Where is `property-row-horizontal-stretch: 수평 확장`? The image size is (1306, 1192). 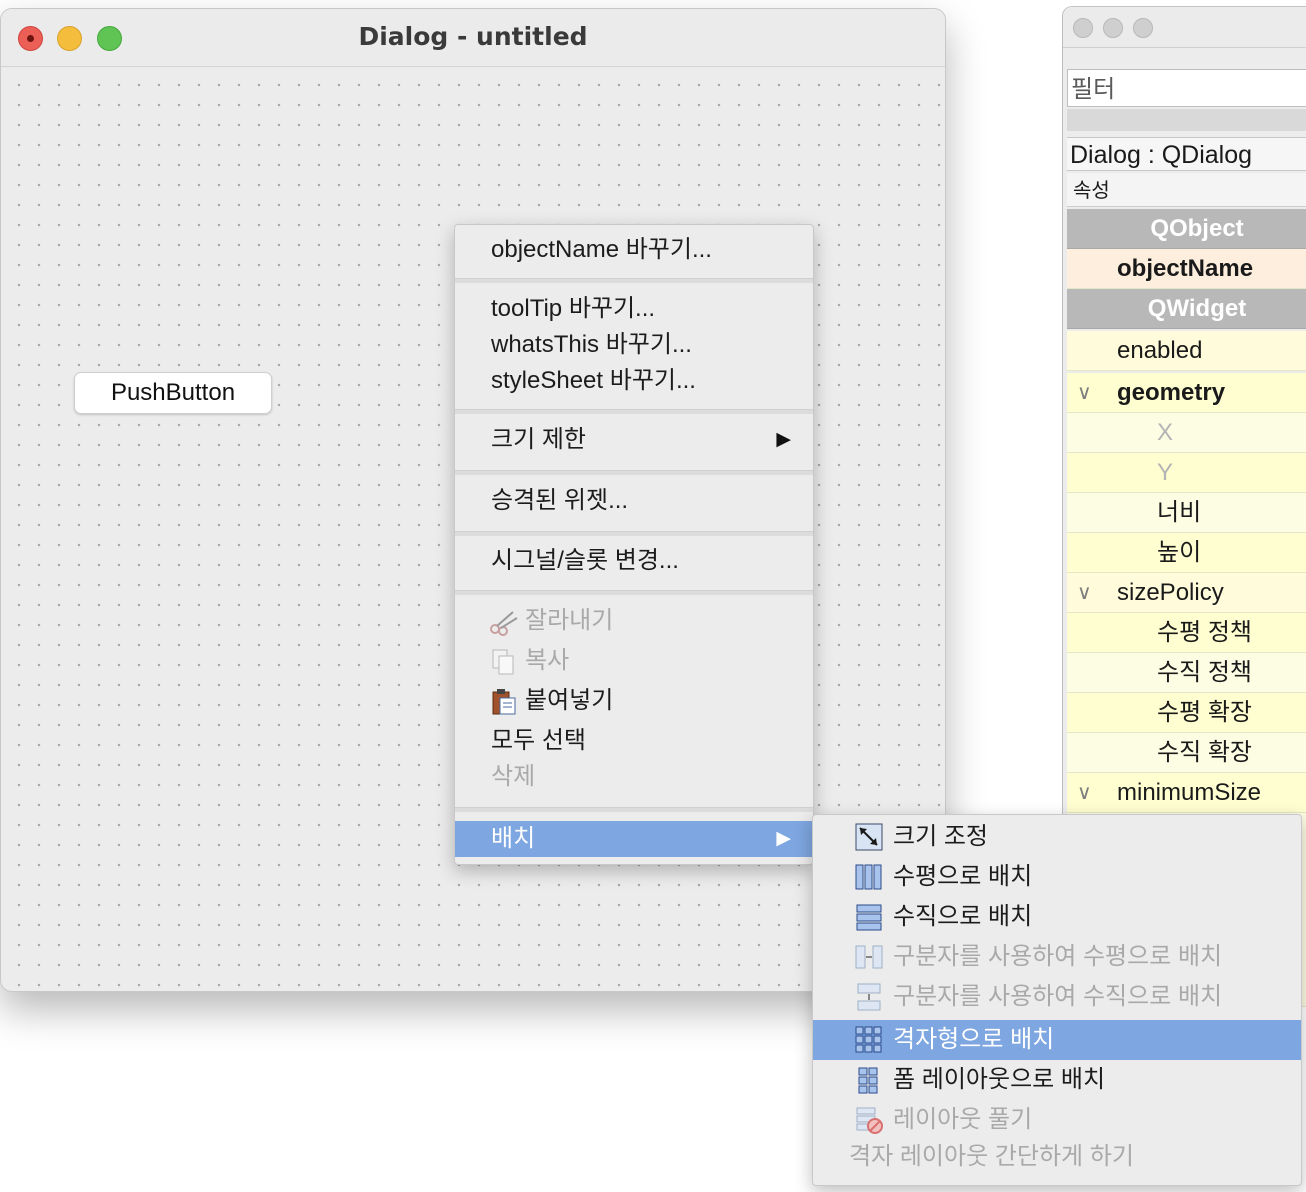 property-row-horizontal-stretch: 수평 확장 is located at coordinates (1186, 713).